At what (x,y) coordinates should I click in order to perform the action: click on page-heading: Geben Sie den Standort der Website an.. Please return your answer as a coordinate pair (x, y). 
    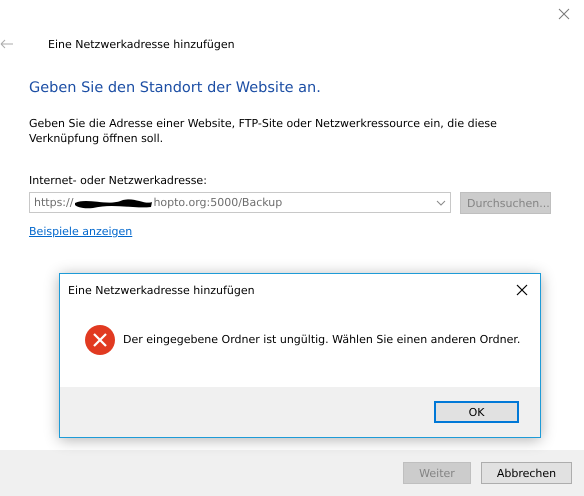
    Looking at the image, I should click on (175, 88).